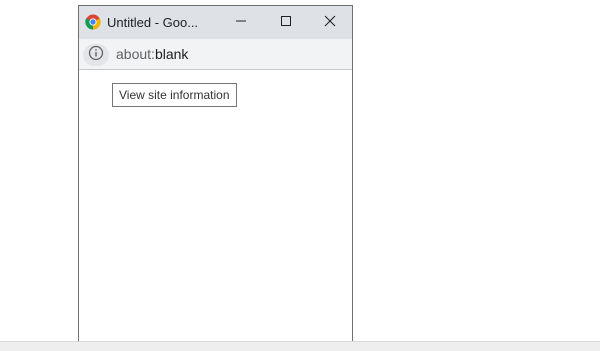  Describe the element at coordinates (171, 54) in the screenshot. I see `url-host: blank` at that location.